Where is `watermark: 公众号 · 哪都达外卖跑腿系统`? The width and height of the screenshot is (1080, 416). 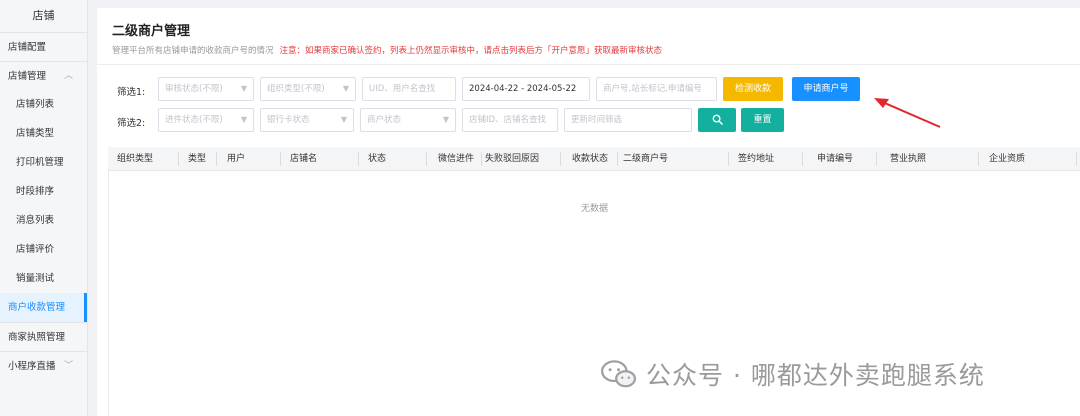 watermark: 公众号 · 哪都达外卖跑腿系统 is located at coordinates (792, 374).